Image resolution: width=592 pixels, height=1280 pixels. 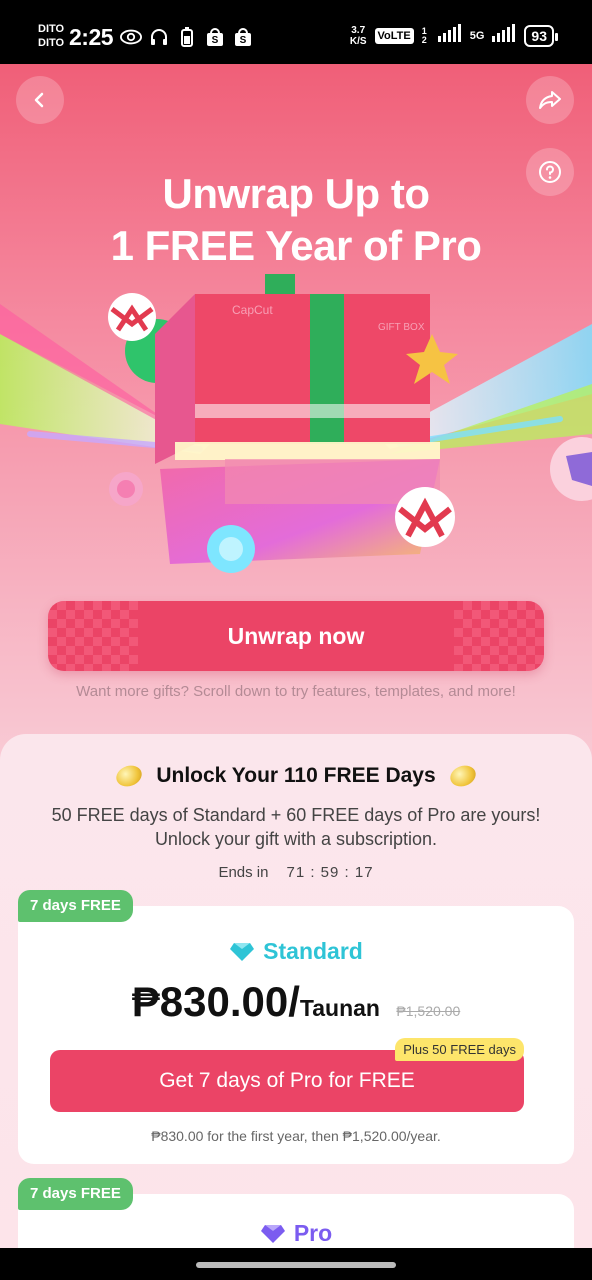 I want to click on eye-icon, so click(x=131, y=37).